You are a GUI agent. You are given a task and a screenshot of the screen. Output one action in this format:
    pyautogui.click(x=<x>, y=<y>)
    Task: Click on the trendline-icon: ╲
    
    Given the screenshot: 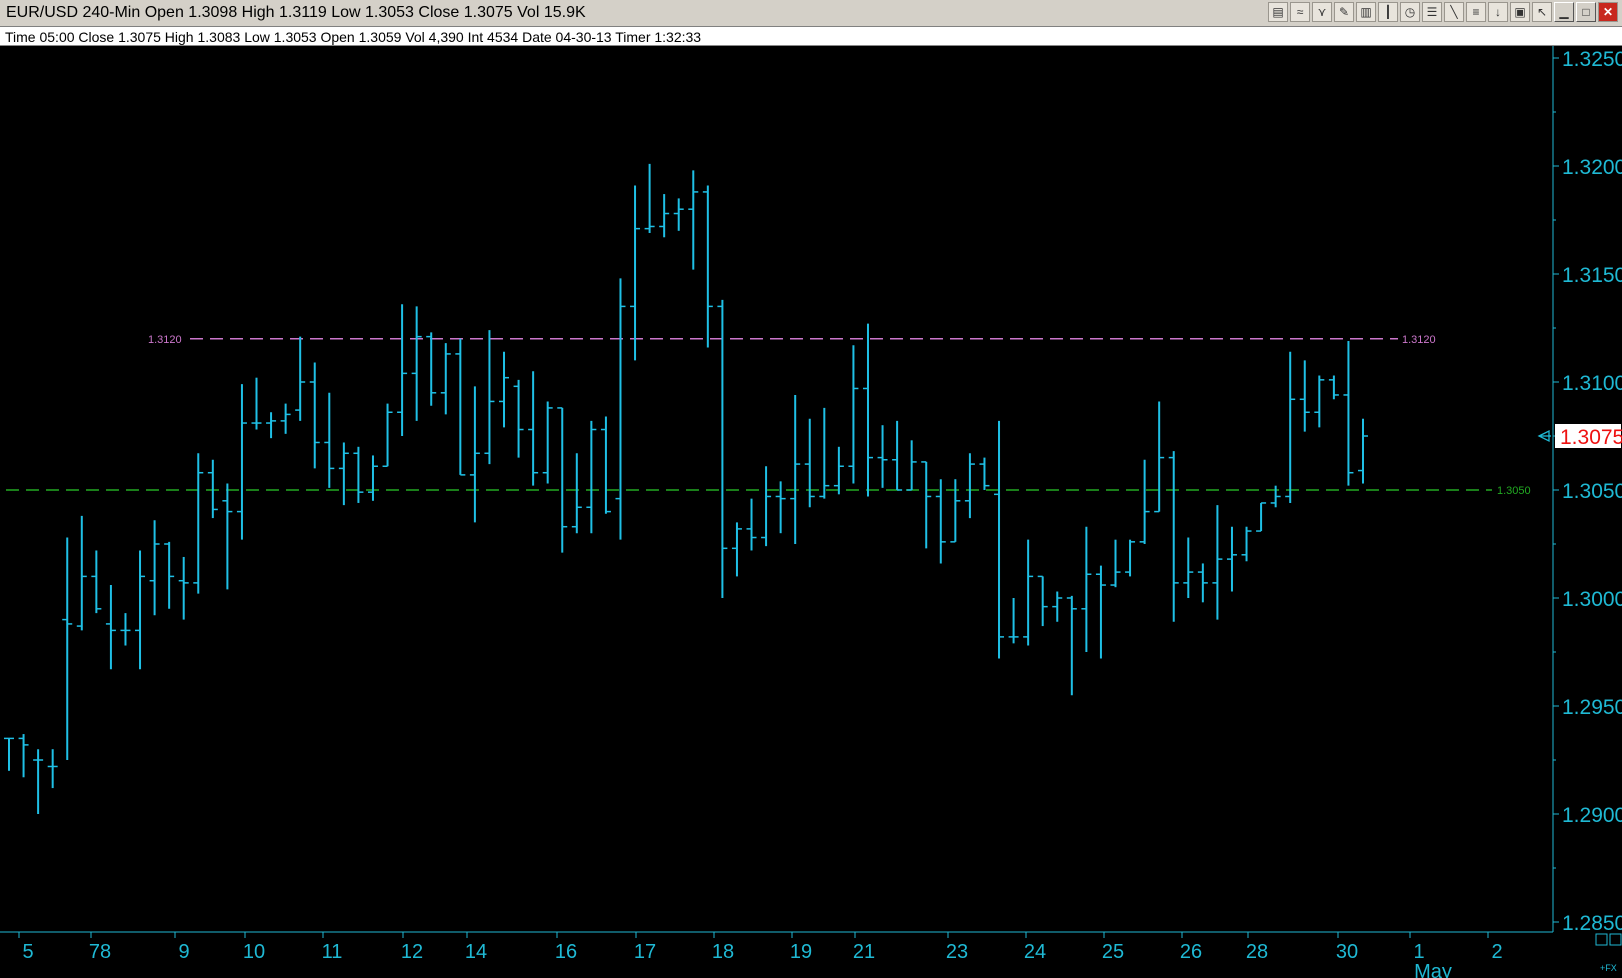 What is the action you would take?
    pyautogui.click(x=1454, y=12)
    